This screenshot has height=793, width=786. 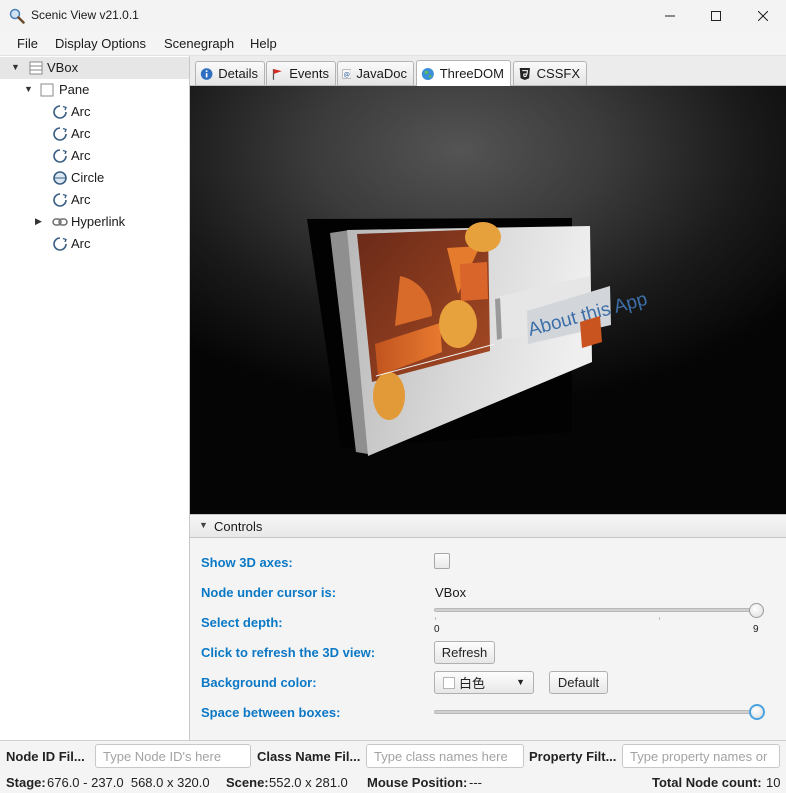 What do you see at coordinates (60, 178) in the screenshot?
I see `circle-icon` at bounding box center [60, 178].